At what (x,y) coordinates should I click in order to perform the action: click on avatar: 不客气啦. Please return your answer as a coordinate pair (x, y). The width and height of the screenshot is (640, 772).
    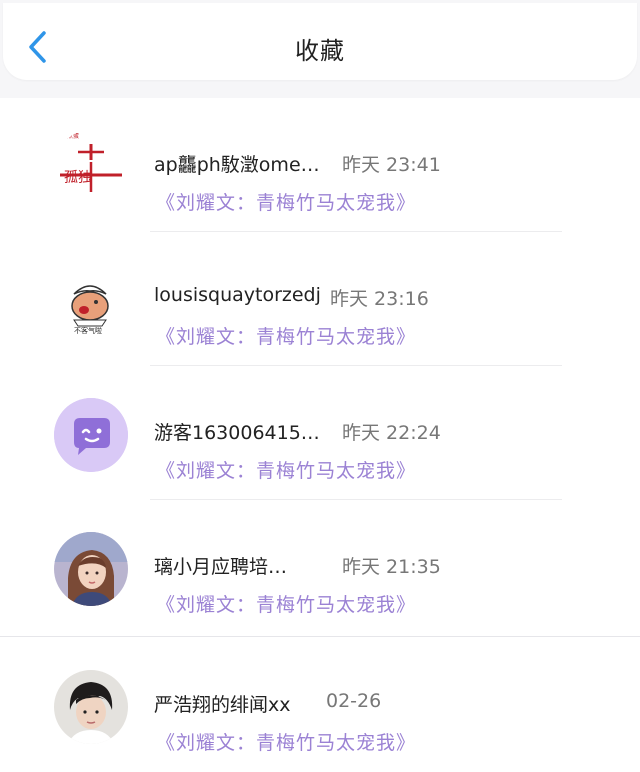
    Looking at the image, I should click on (91, 301).